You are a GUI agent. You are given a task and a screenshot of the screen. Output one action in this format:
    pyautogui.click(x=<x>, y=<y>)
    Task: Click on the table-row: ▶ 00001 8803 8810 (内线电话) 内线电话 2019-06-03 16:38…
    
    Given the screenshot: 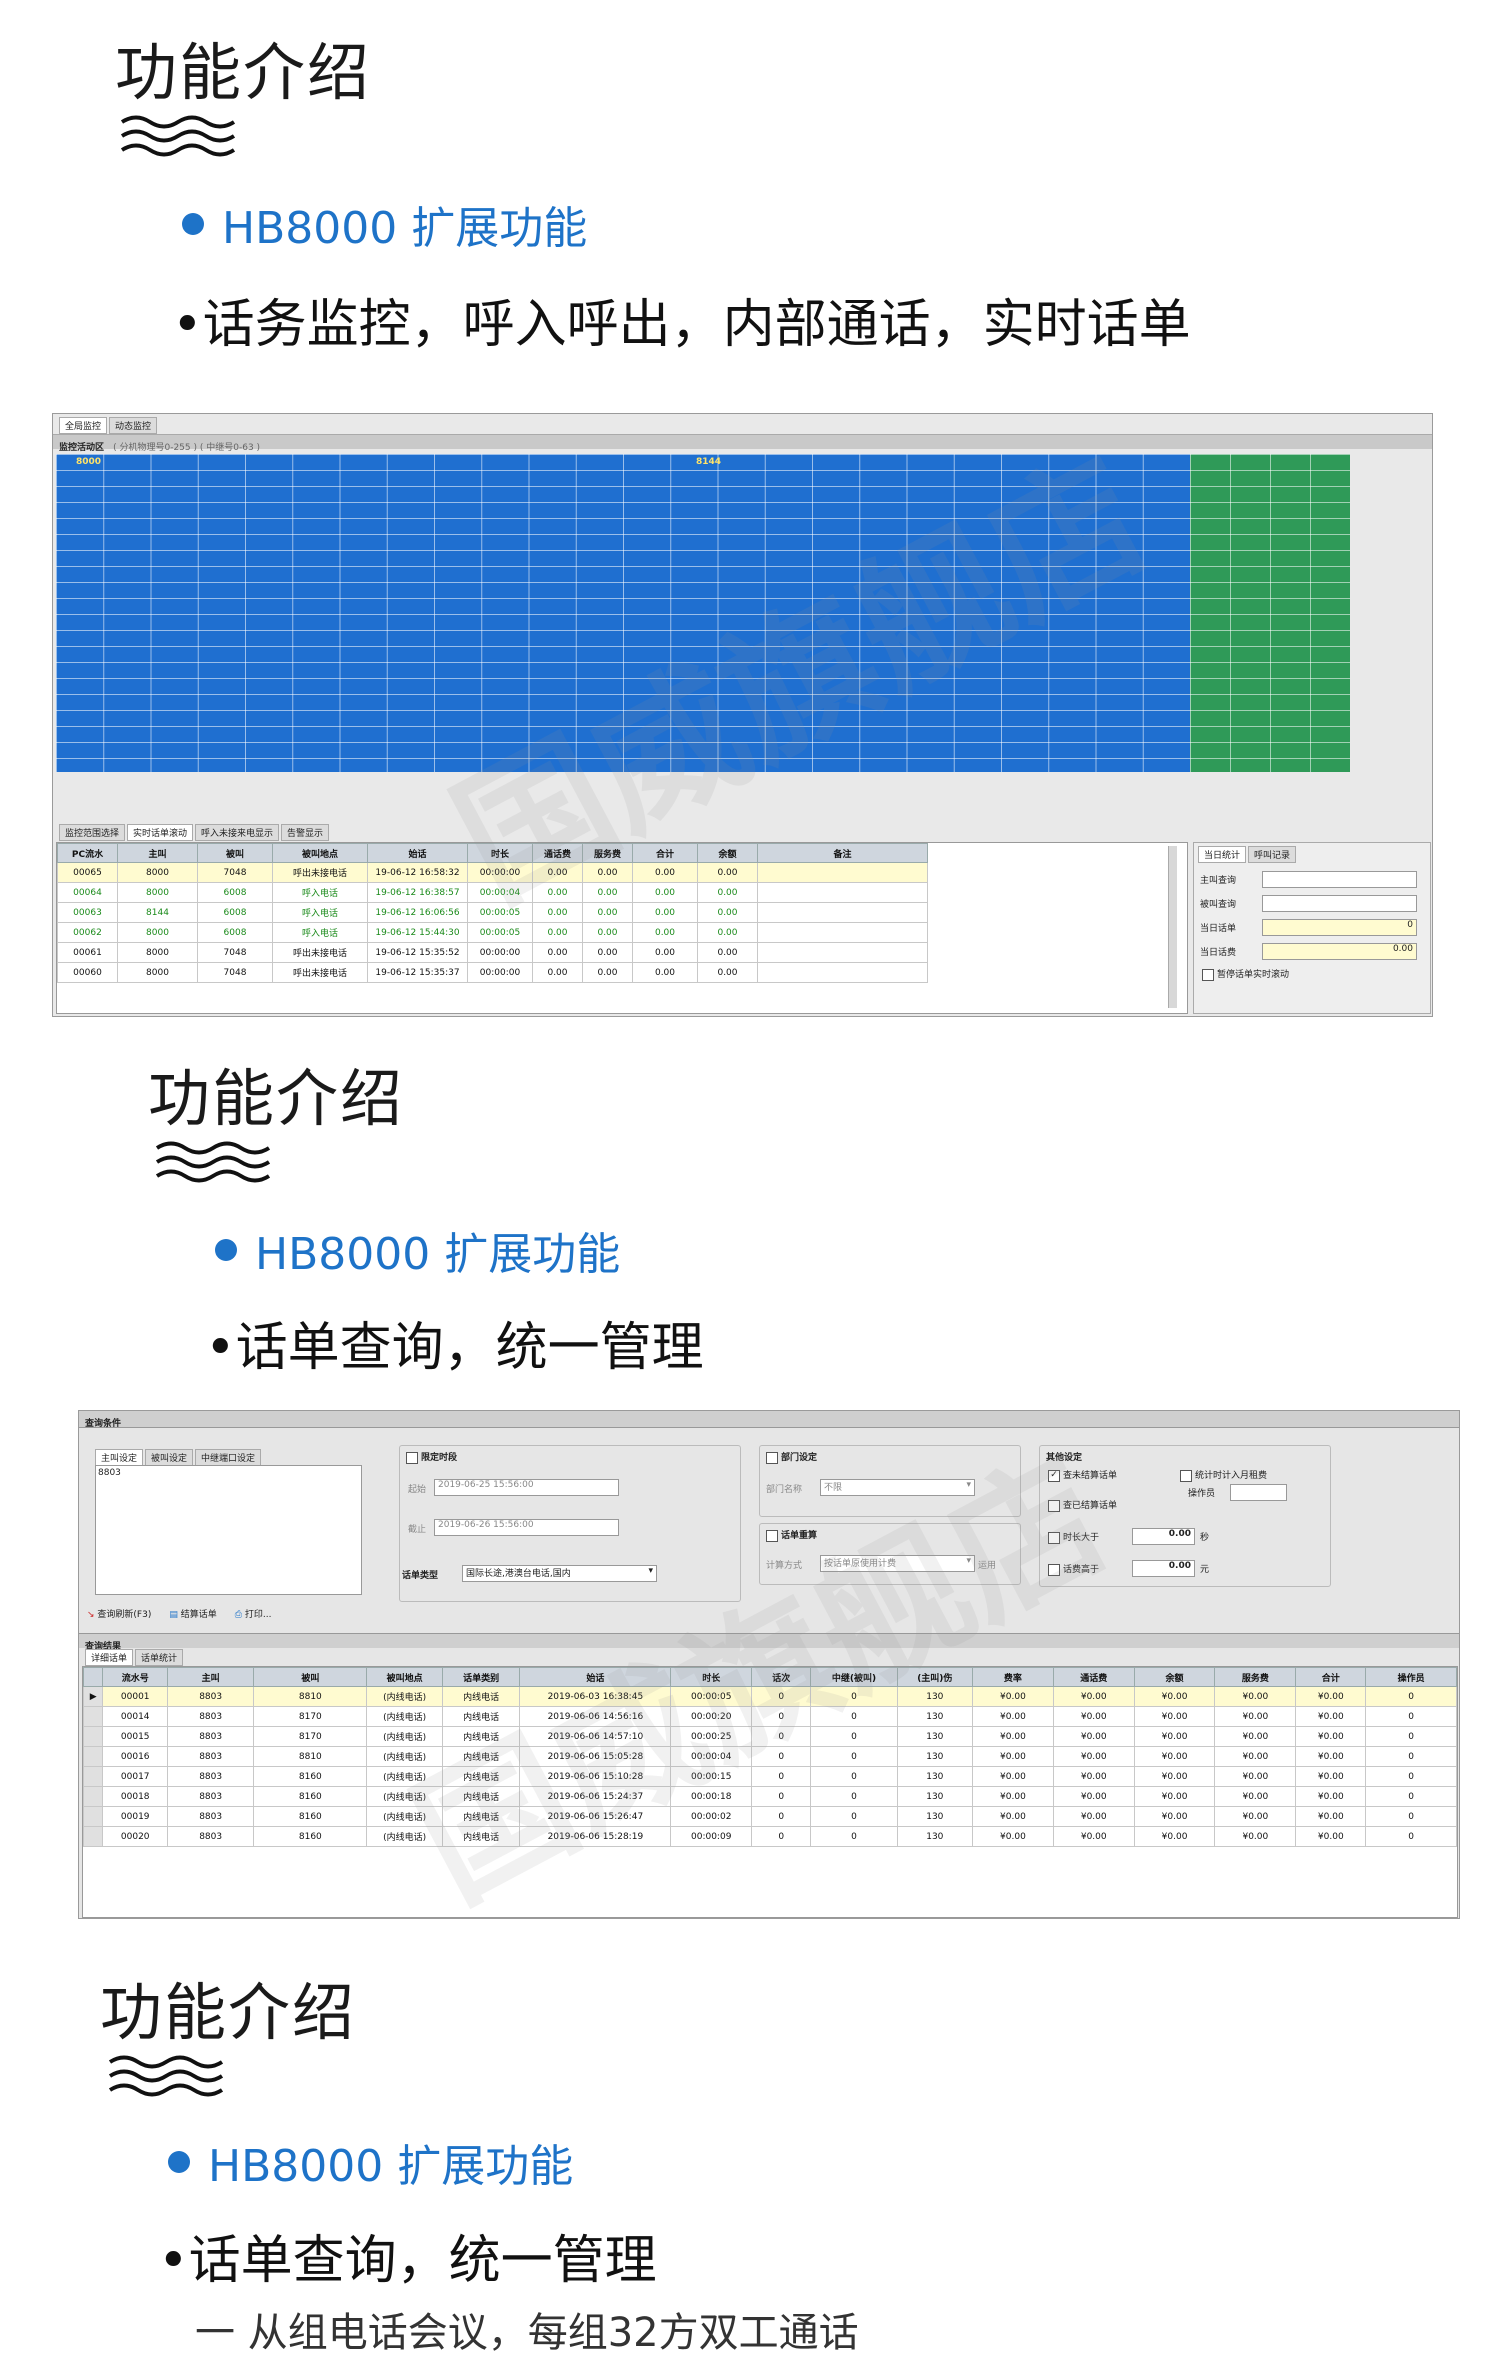 What is the action you would take?
    pyautogui.click(x=769, y=1696)
    